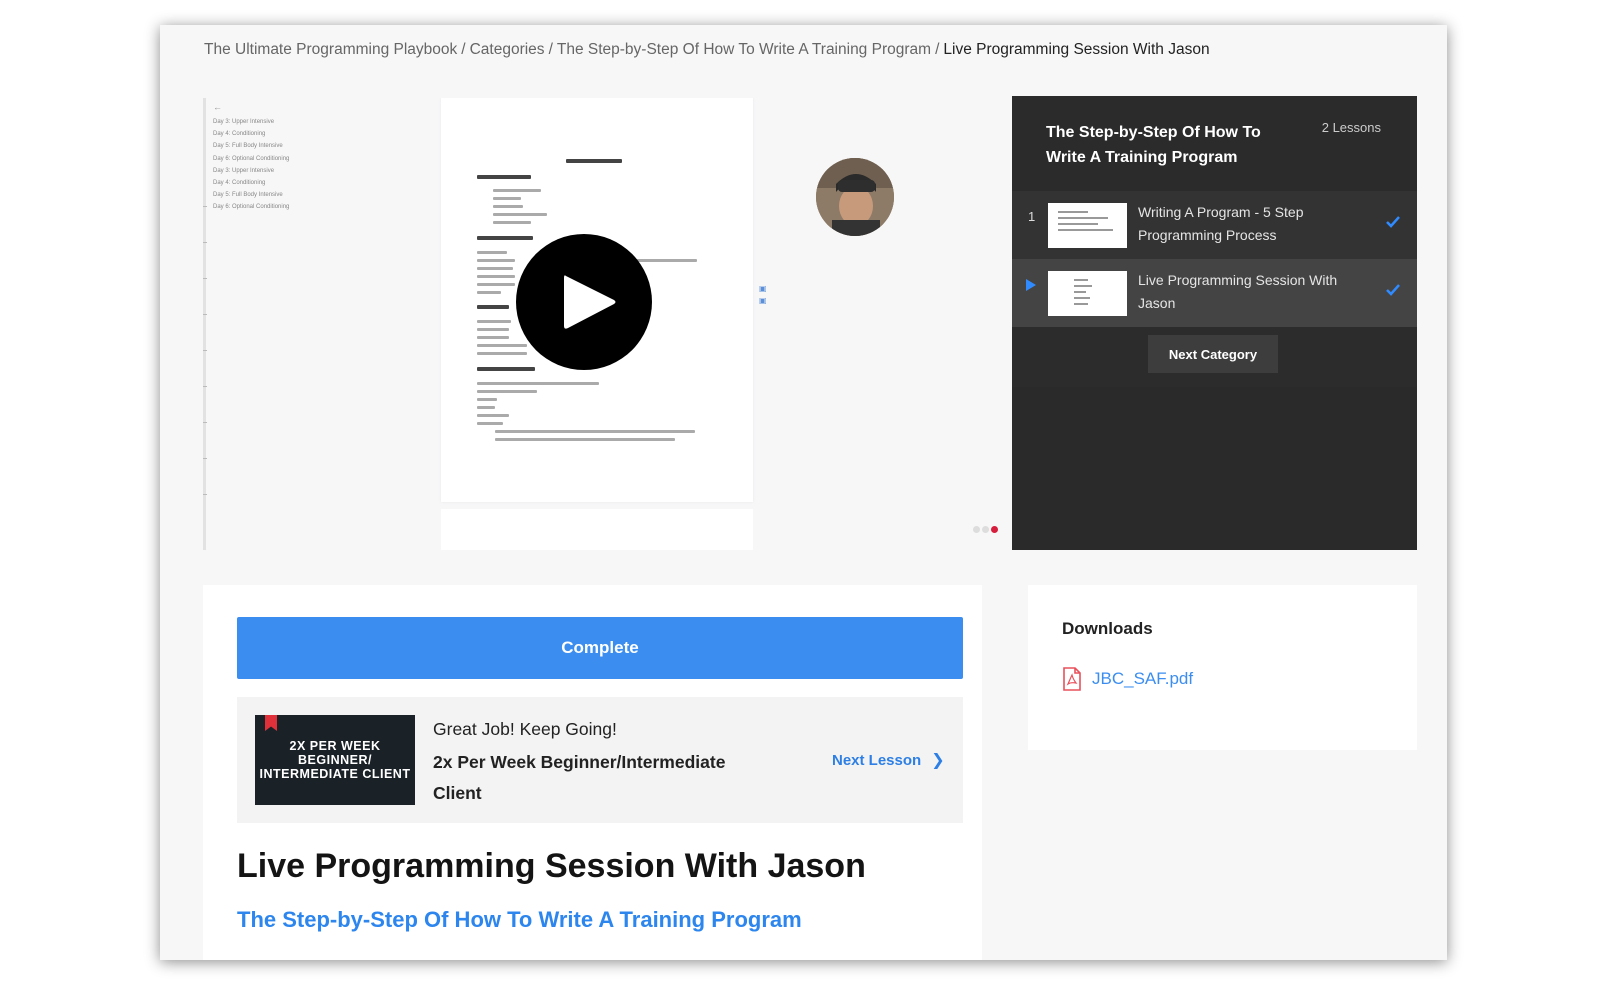  I want to click on download-file-name: JBC_SAF.pdf, so click(1143, 678).